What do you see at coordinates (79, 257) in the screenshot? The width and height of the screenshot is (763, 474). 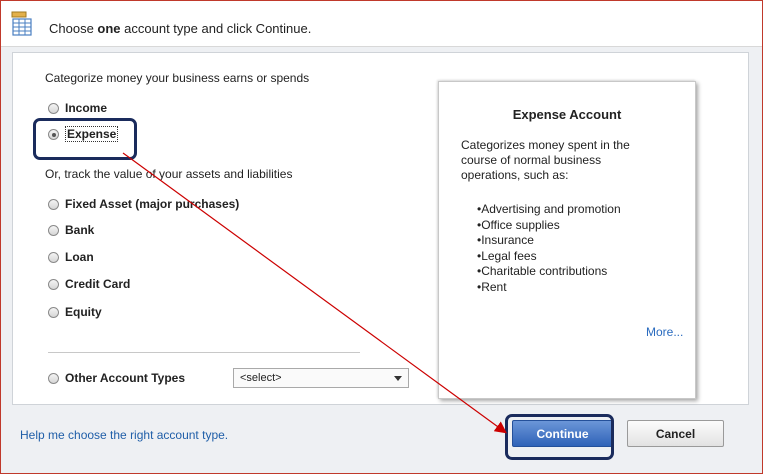 I see `radio-label-loan: Loan` at bounding box center [79, 257].